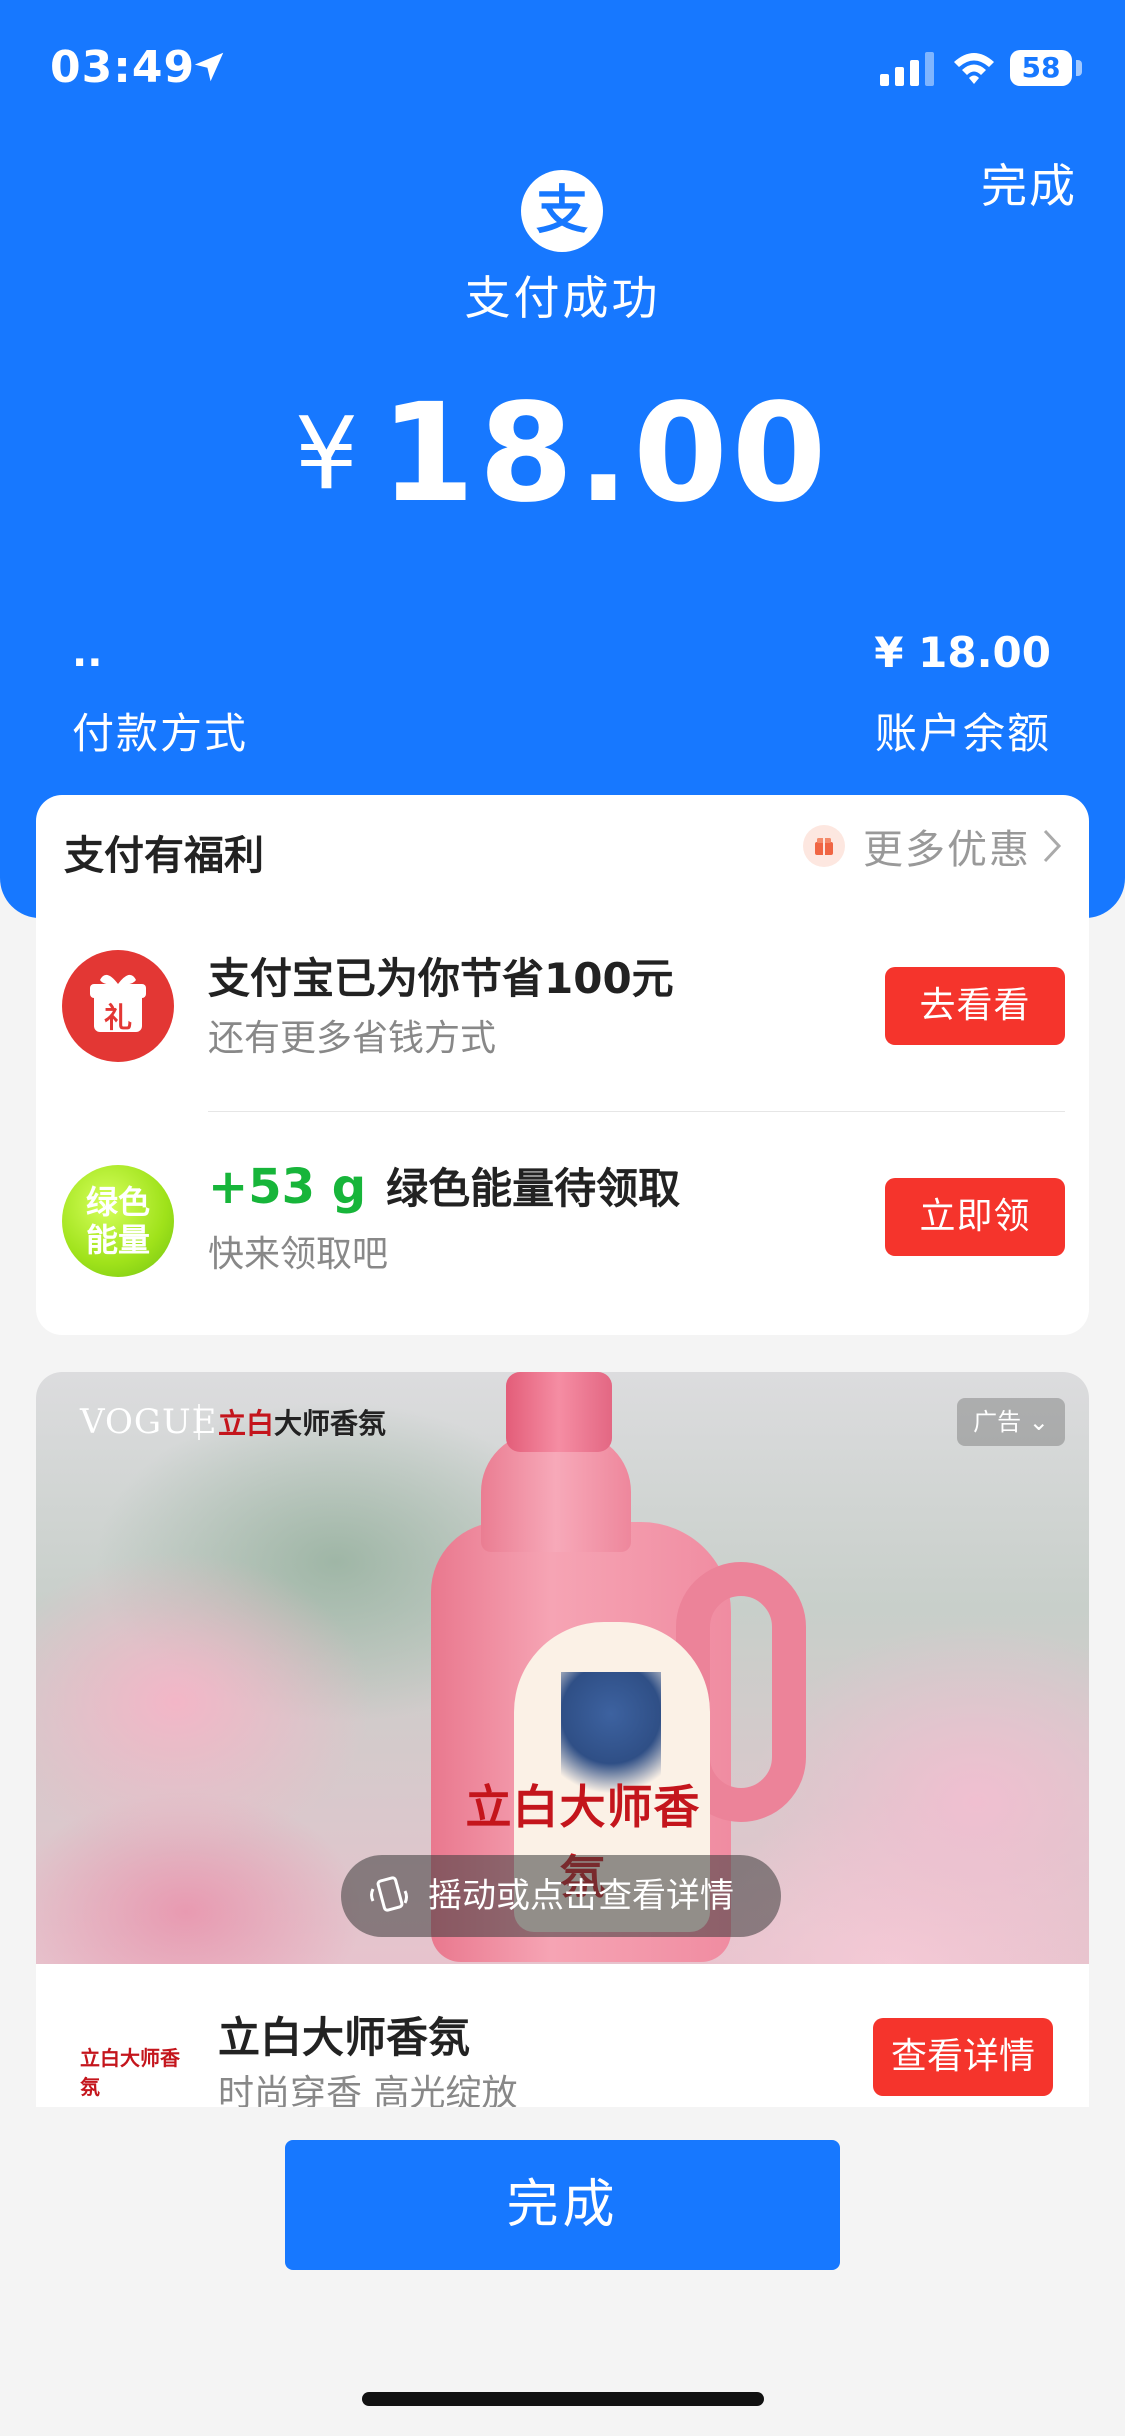 The width and height of the screenshot is (1125, 2436). Describe the element at coordinates (130, 2072) in the screenshot. I see `ad-advertiser-logo: 立白大师香氛` at that location.